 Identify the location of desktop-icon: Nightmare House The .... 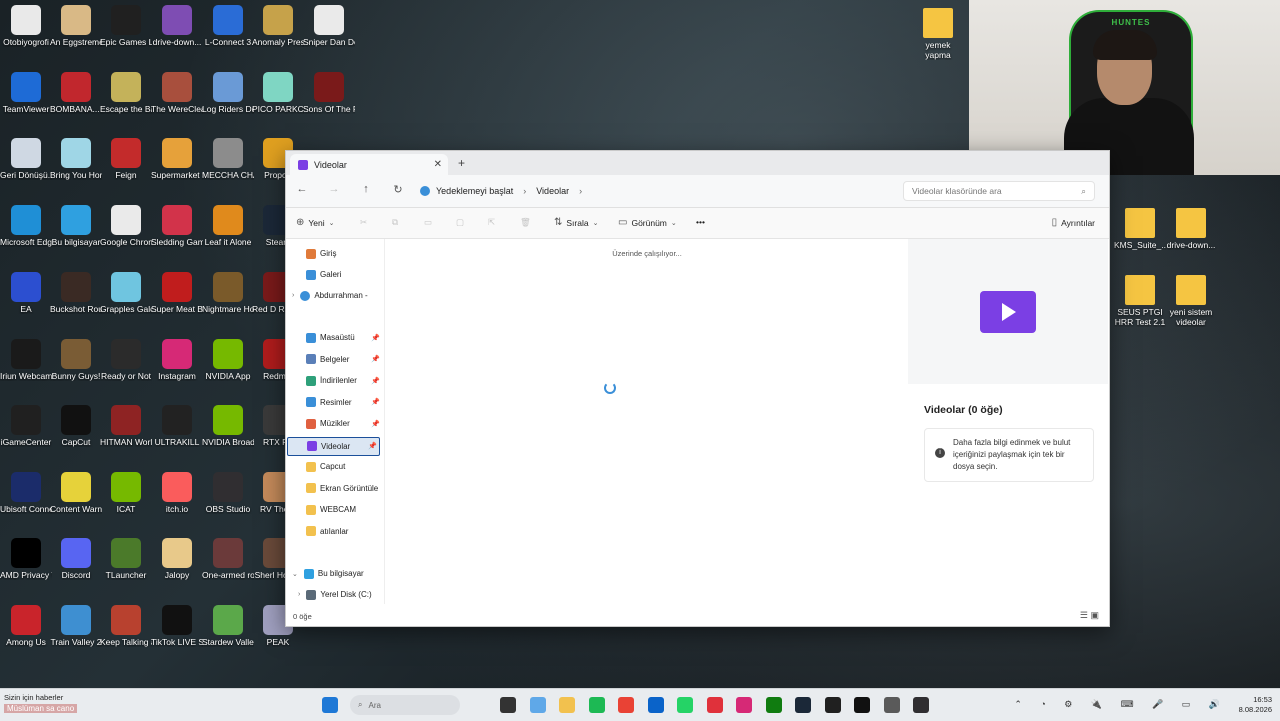
(228, 293).